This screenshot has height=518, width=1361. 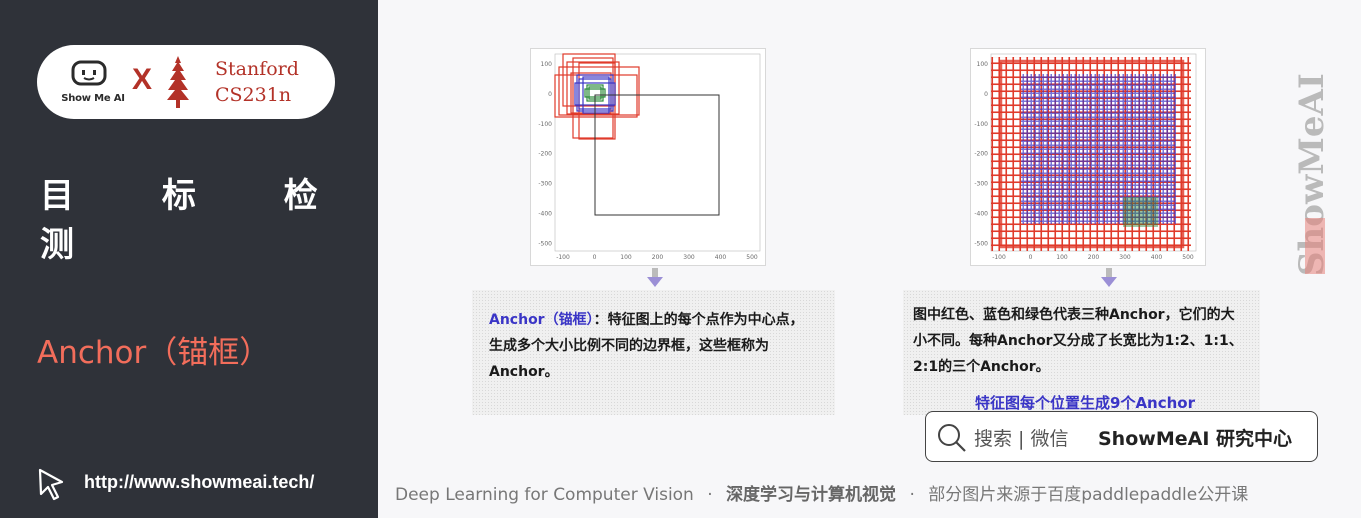 I want to click on green-anchor-layer, so click(x=1140, y=212).